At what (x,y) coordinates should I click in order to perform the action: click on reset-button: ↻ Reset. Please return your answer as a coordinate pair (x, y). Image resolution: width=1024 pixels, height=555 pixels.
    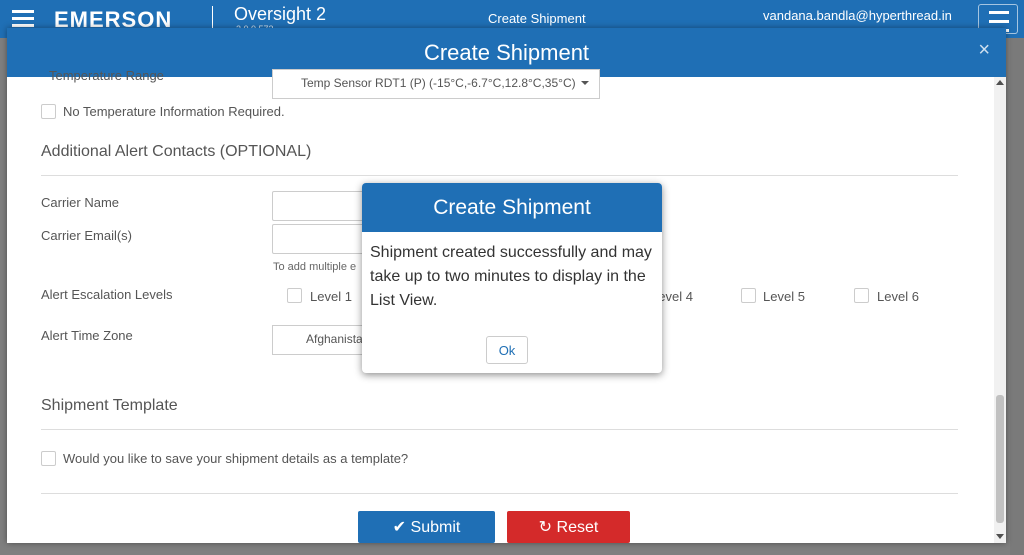
    Looking at the image, I should click on (568, 527).